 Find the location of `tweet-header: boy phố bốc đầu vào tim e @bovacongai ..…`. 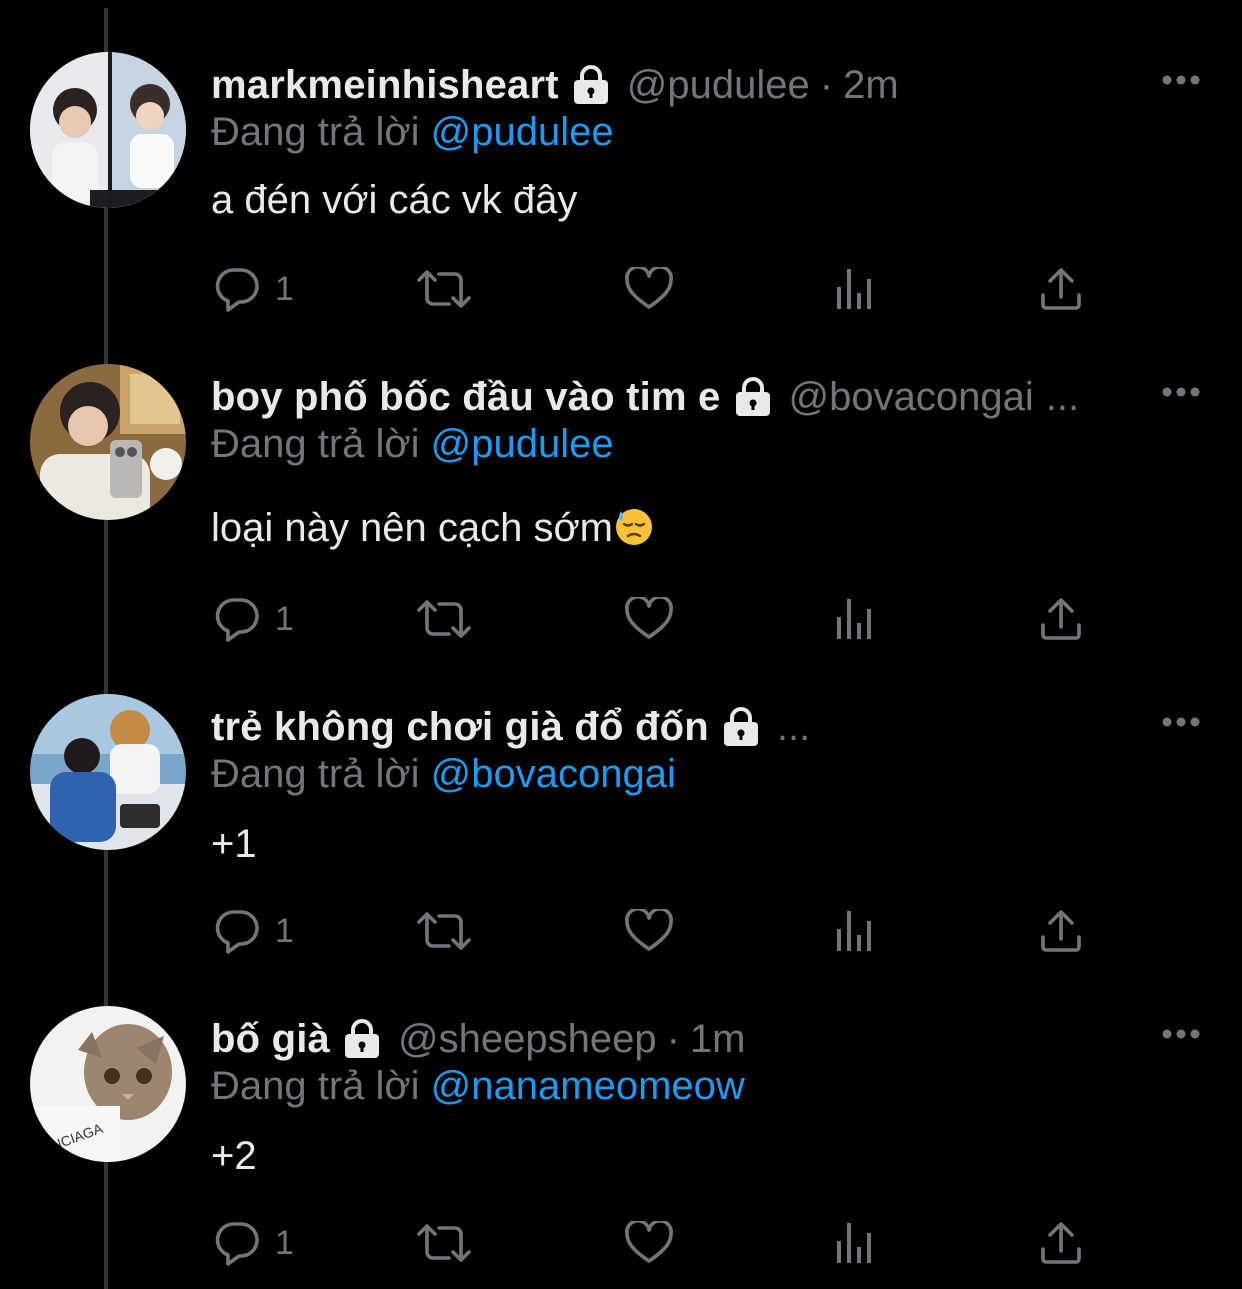

tweet-header: boy phố bốc đầu vào tim e @bovacongai ..… is located at coordinates (645, 397).